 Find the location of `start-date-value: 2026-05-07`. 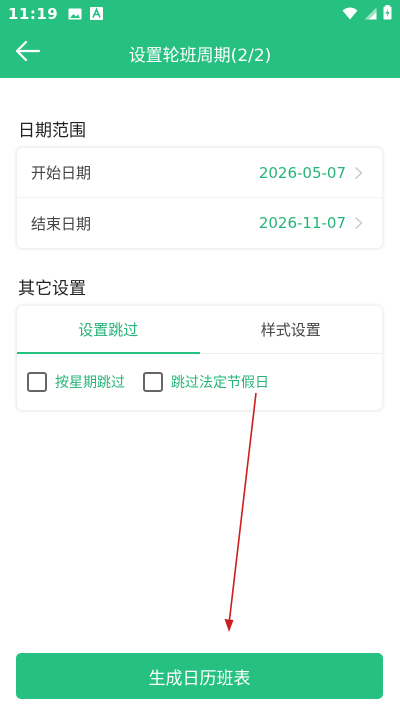

start-date-value: 2026-05-07 is located at coordinates (302, 172).